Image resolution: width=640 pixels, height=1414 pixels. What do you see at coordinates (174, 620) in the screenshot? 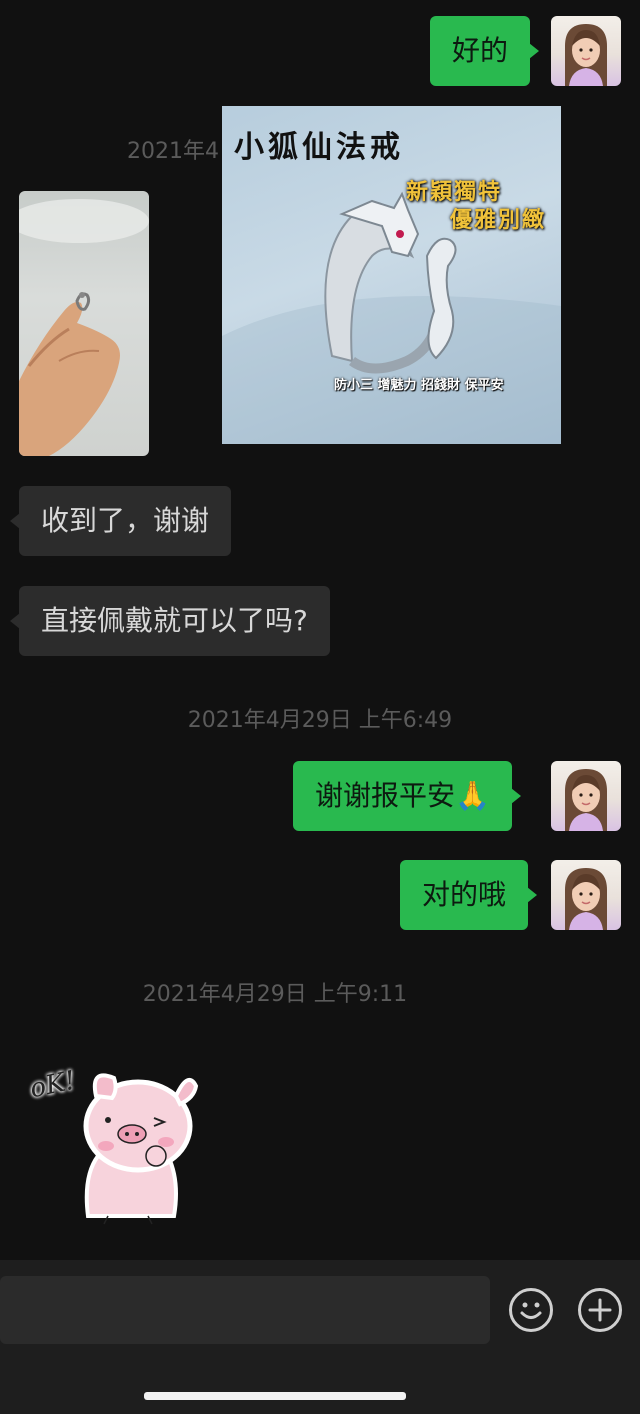
I see `message-text: 直接佩戴就可以了吗?` at bounding box center [174, 620].